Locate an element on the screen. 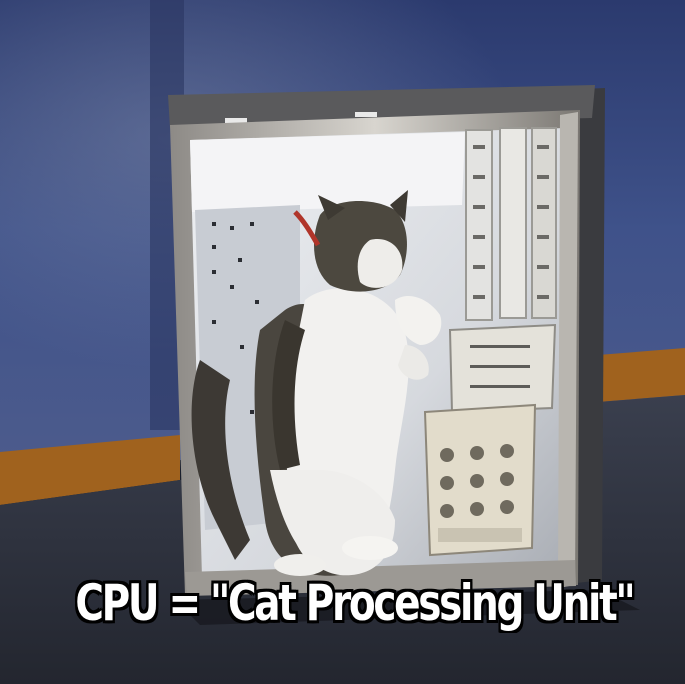 Image resolution: width=685 pixels, height=684 pixels. meme-caption: CPU = "Cat Processing Unit" is located at coordinates (355, 603).